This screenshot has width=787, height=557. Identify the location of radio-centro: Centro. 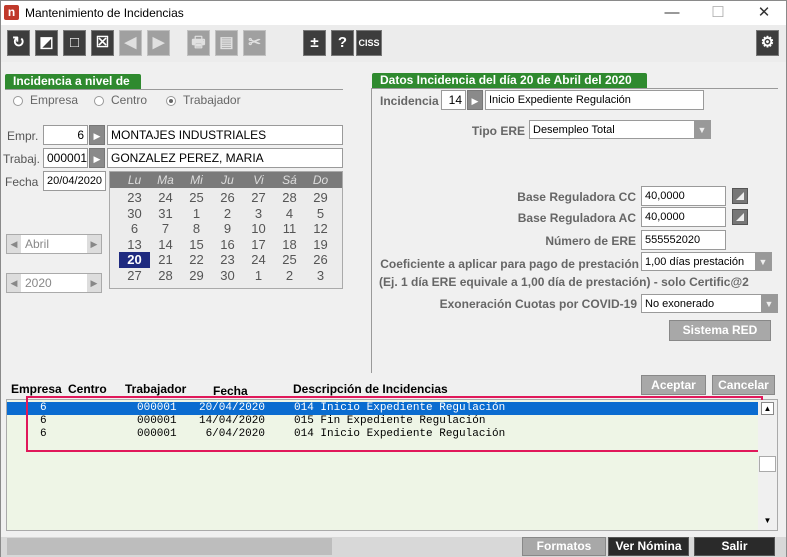
(129, 101).